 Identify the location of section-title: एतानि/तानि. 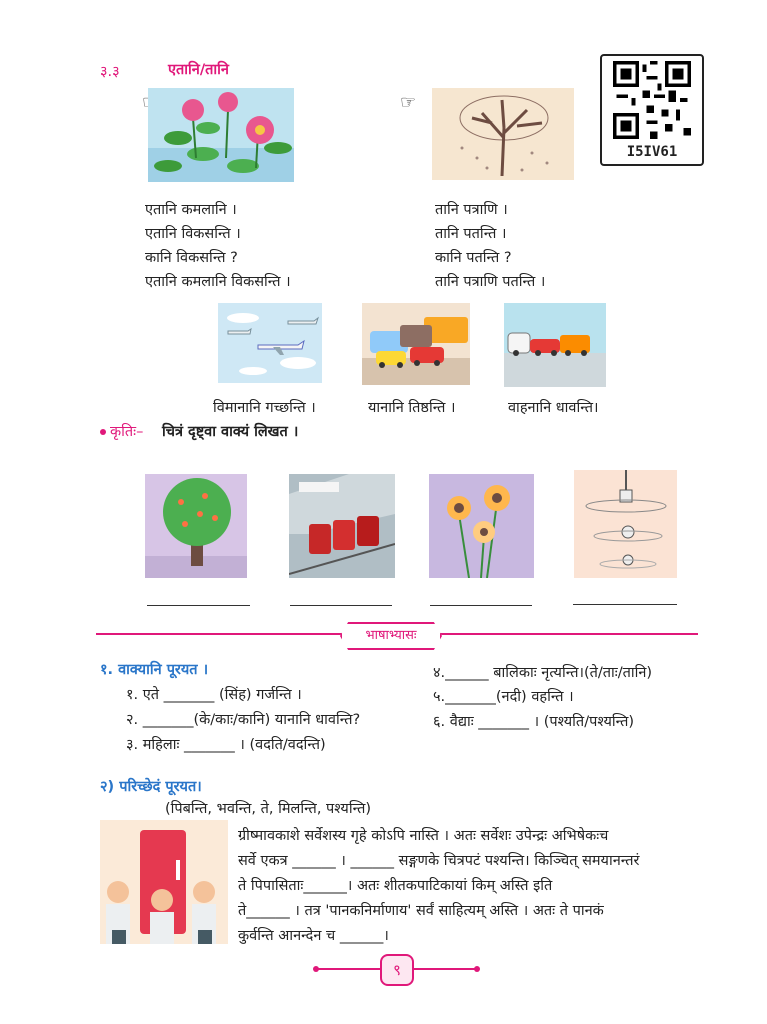
(198, 70).